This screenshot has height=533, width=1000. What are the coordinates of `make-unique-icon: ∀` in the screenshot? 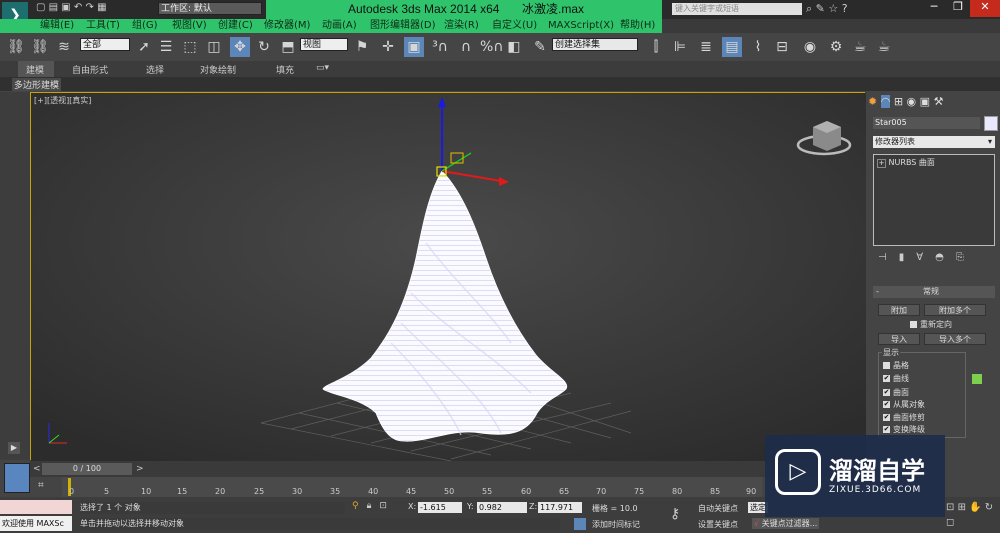 It's located at (925, 257).